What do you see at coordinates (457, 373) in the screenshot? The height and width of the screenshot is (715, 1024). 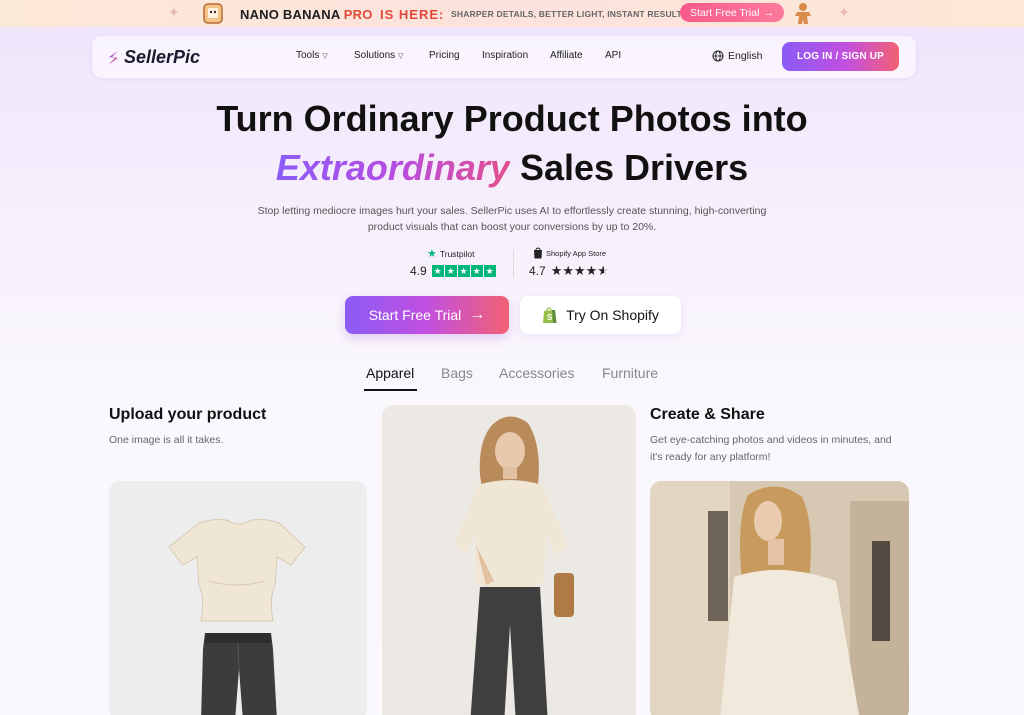 I see `tab-bags: Bags` at bounding box center [457, 373].